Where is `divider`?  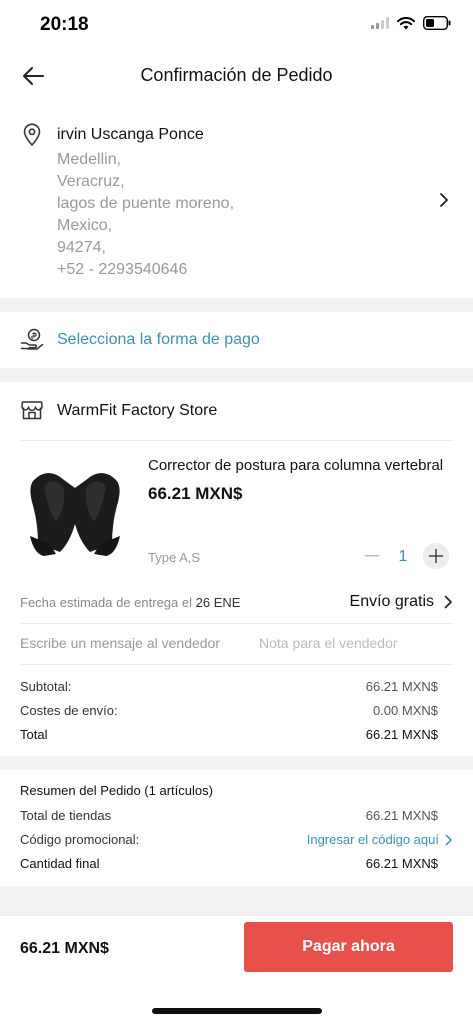
divider is located at coordinates (236, 664).